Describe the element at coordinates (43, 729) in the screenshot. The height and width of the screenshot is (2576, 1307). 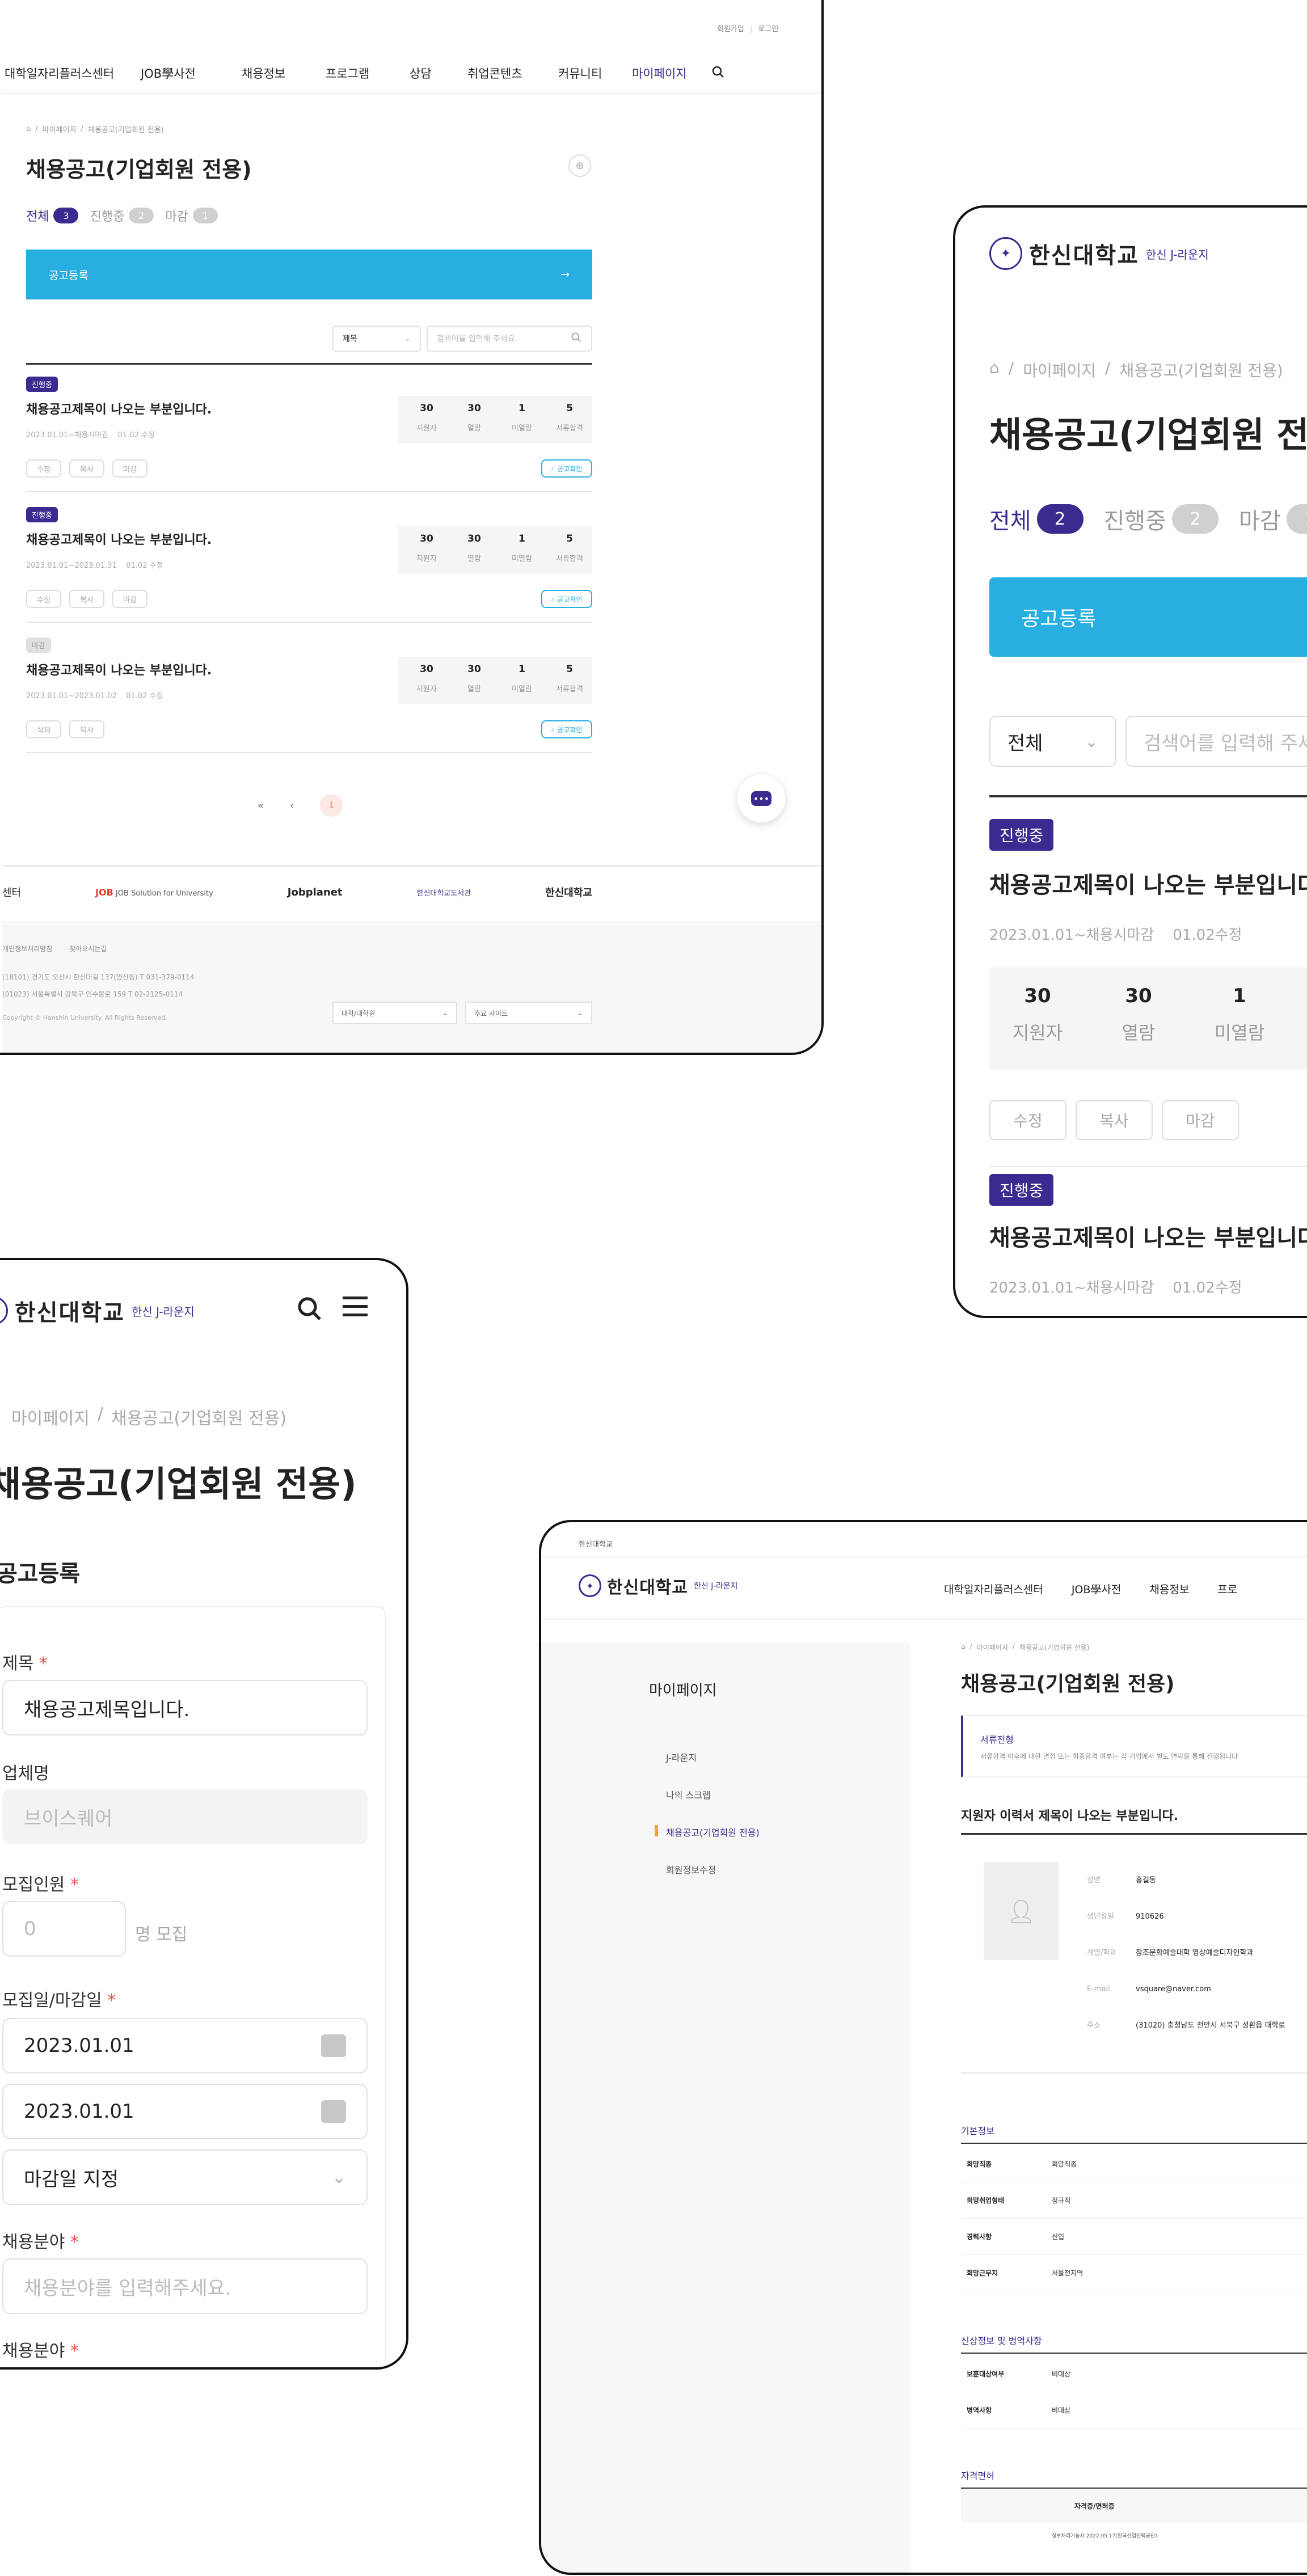
I see `delete-button: 삭제` at that location.